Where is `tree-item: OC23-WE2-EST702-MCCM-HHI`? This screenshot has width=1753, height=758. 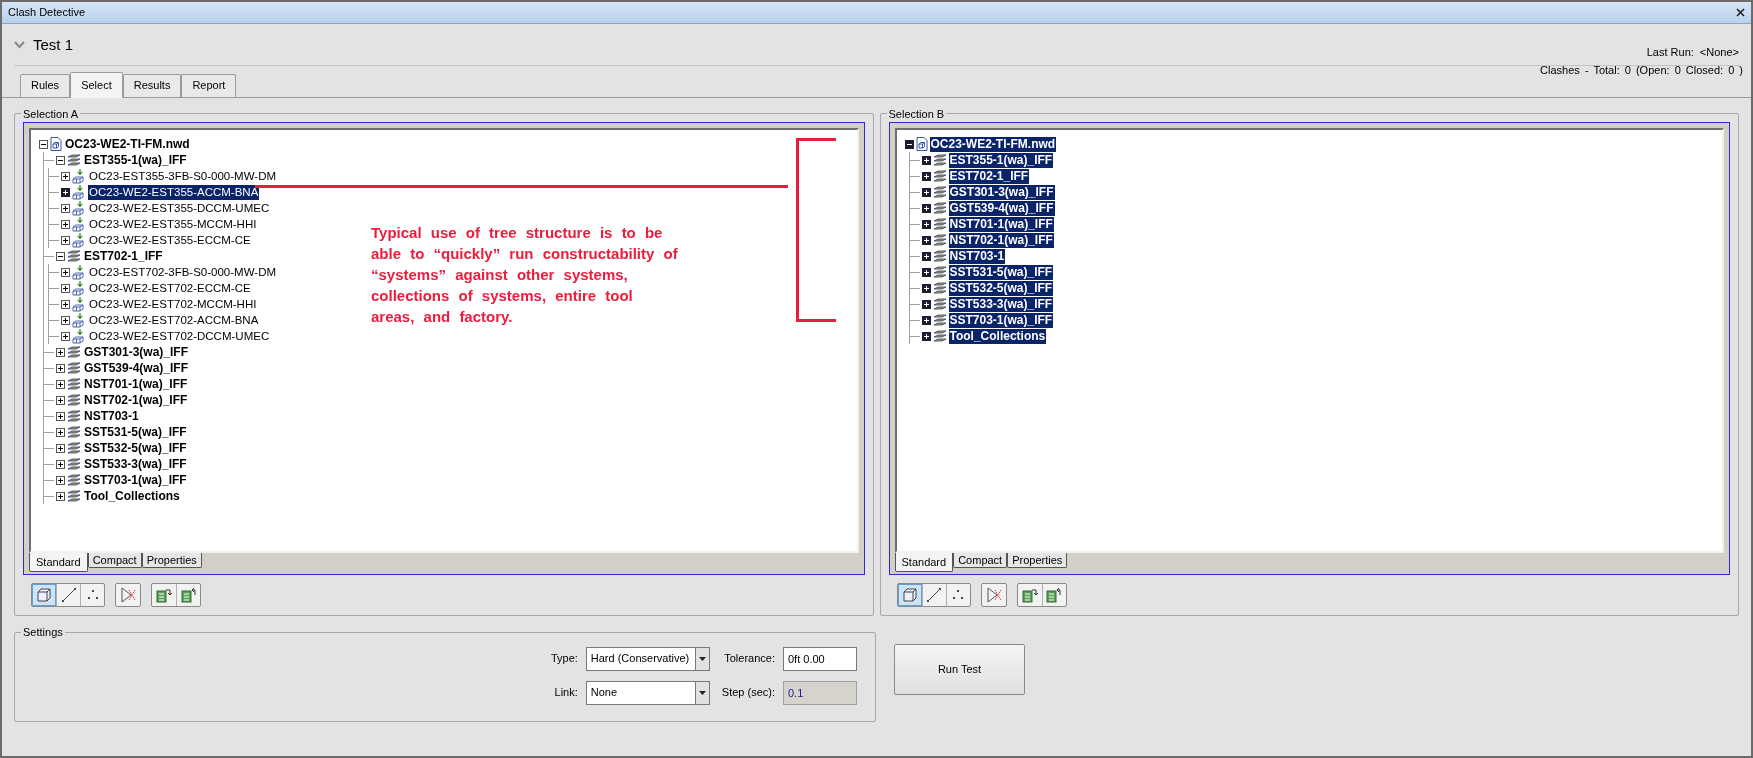
tree-item: OC23-WE2-EST702-MCCM-HHI is located at coordinates (173, 304).